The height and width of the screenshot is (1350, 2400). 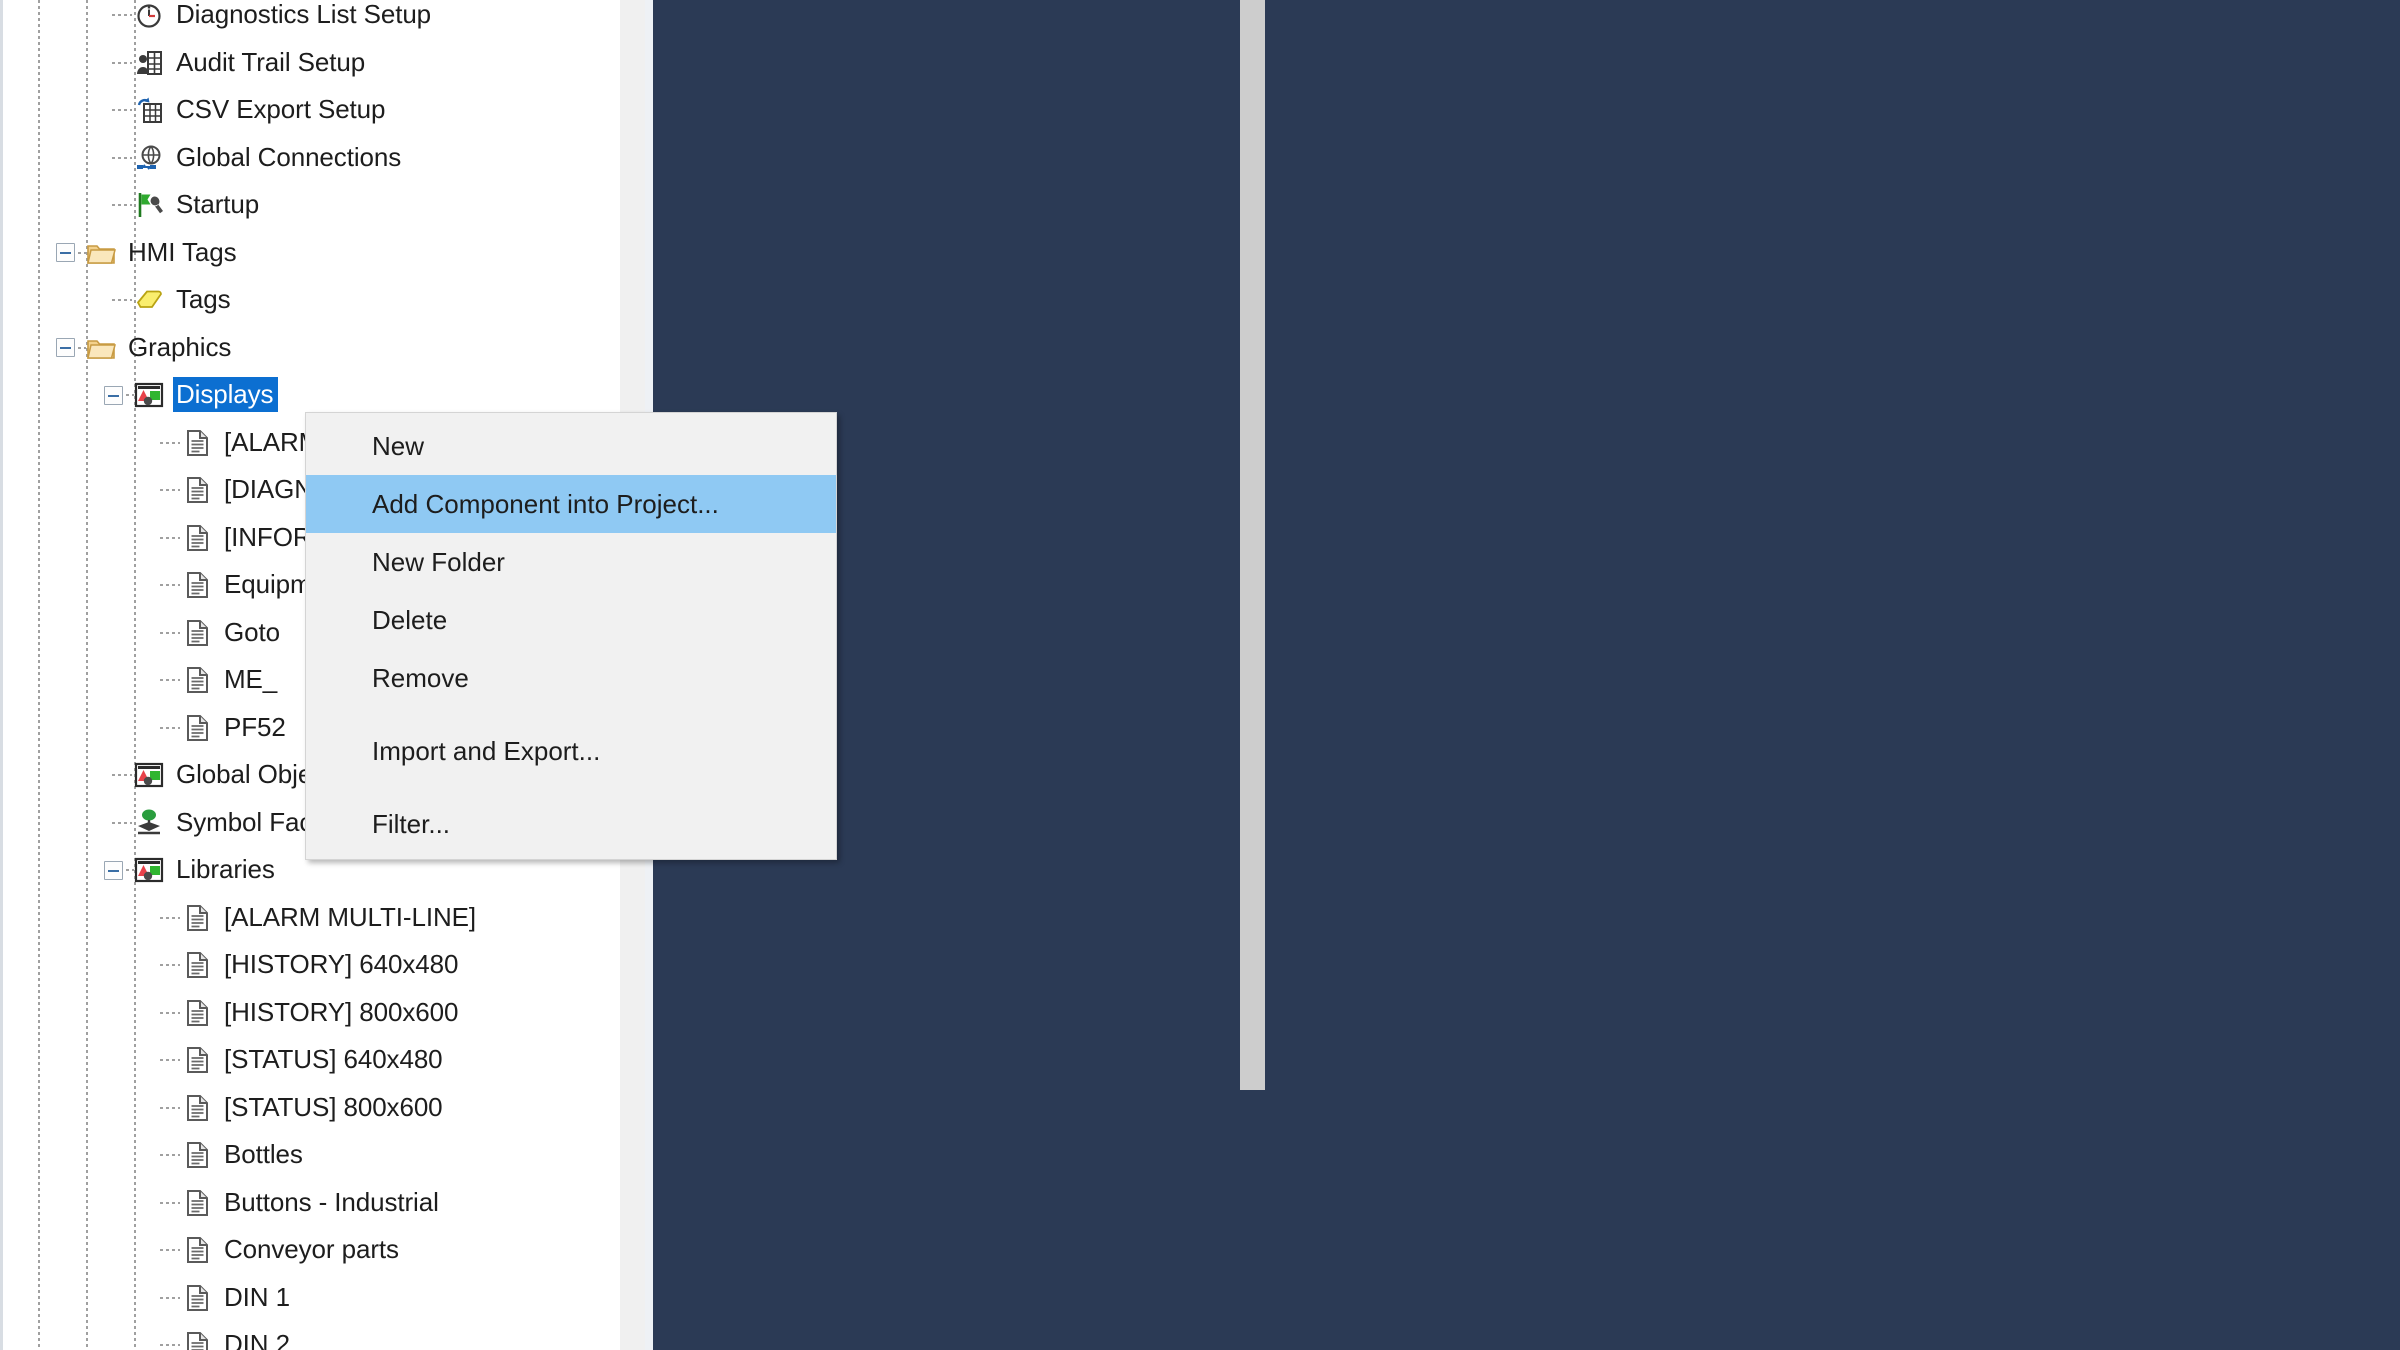 What do you see at coordinates (571, 678) in the screenshot?
I see `menu-item-remove: Remove` at bounding box center [571, 678].